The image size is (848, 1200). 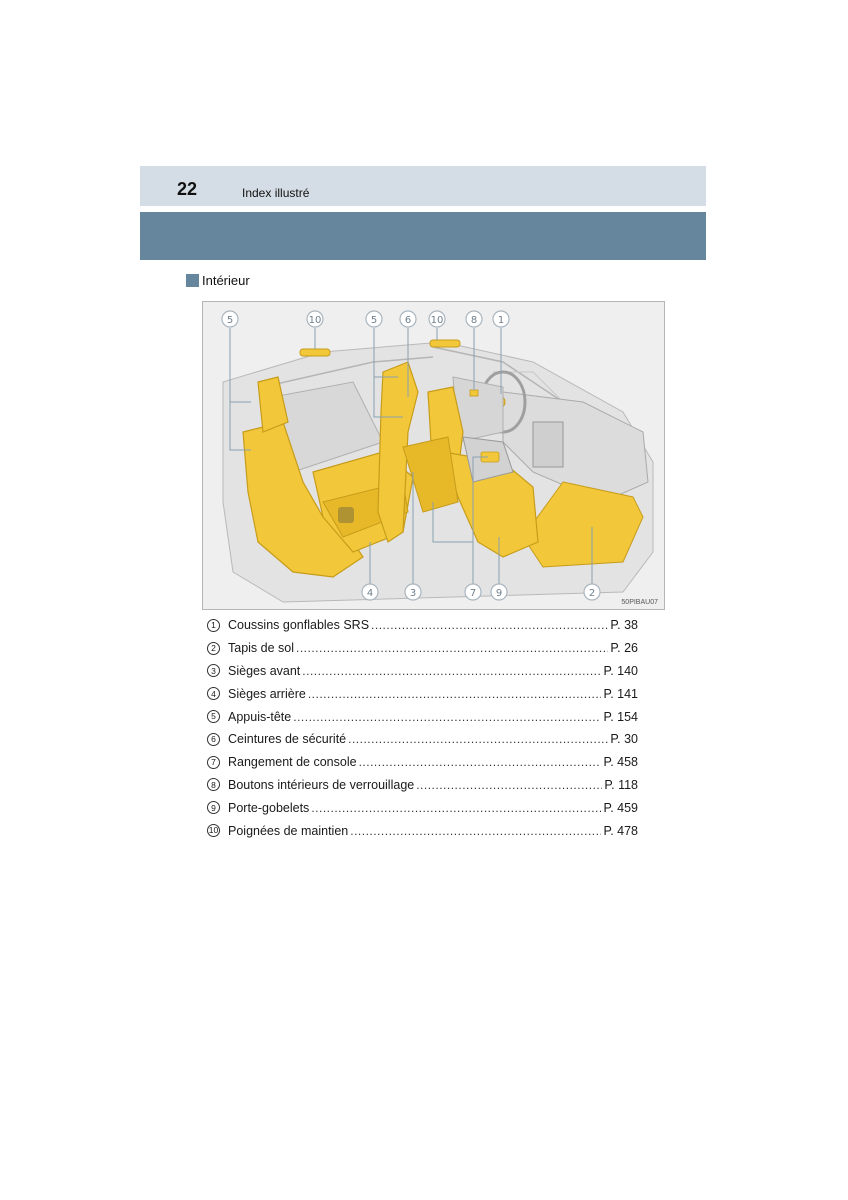 What do you see at coordinates (213, 831) in the screenshot?
I see `legend-number: 10` at bounding box center [213, 831].